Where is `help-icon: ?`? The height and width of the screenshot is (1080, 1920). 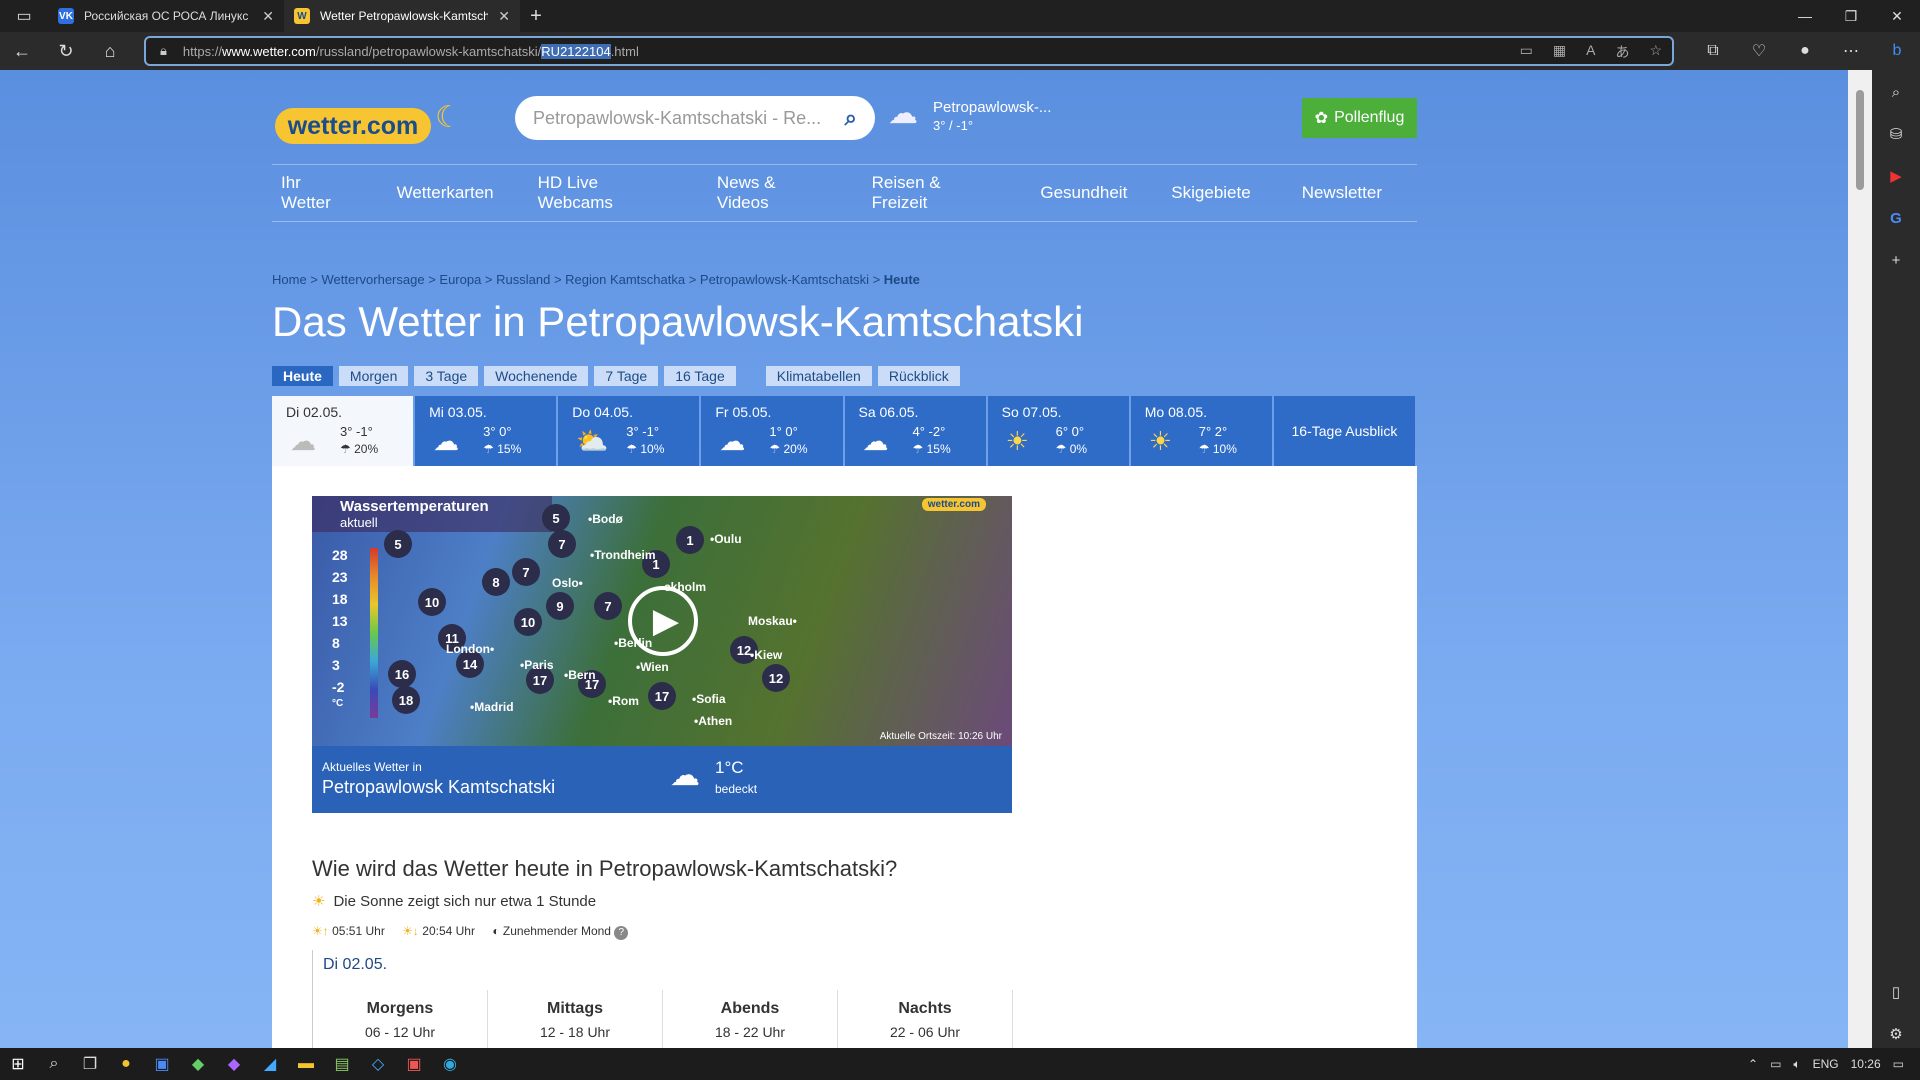
help-icon: ? is located at coordinates (621, 933).